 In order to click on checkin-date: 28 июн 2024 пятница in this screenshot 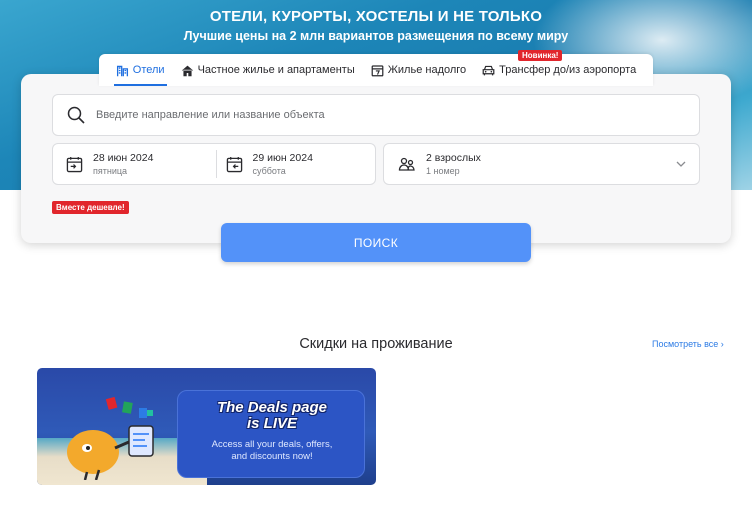, I will do `click(134, 164)`.